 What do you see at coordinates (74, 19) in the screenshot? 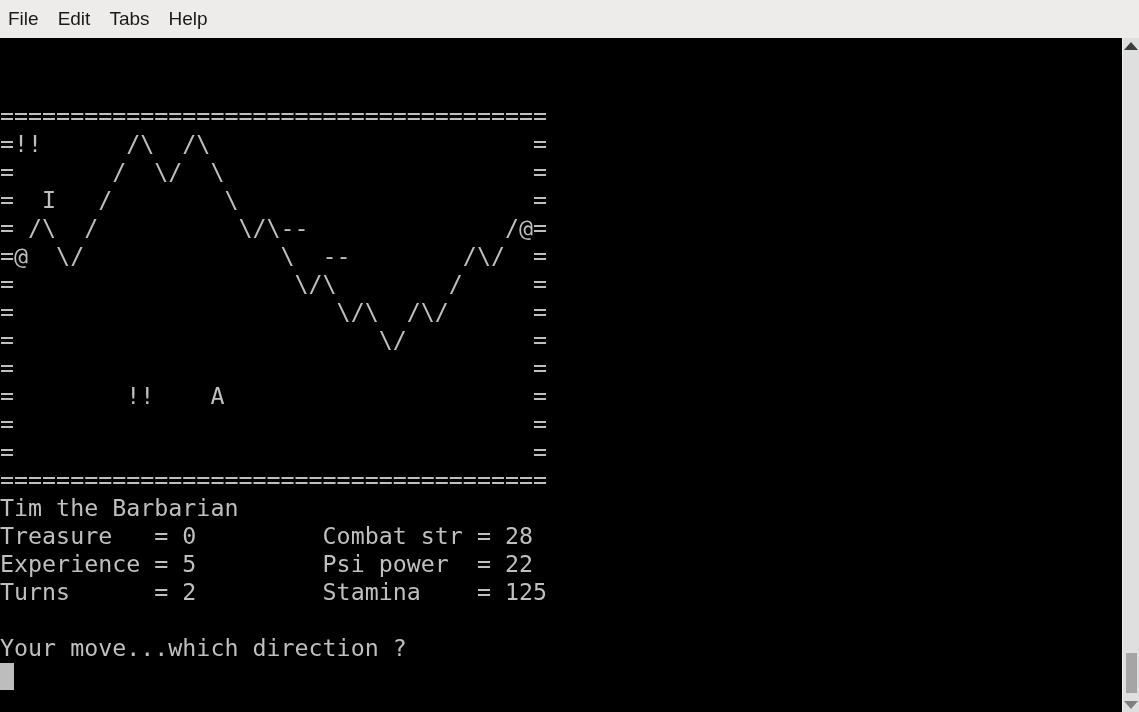
I see `menu-item: Edit` at bounding box center [74, 19].